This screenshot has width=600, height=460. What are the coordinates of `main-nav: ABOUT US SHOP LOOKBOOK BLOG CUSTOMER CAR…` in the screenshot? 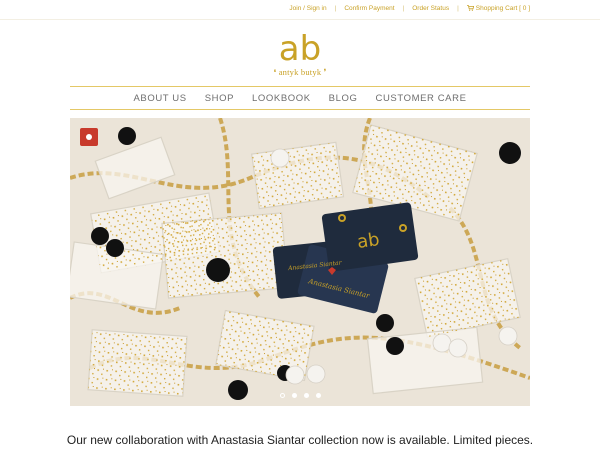 It's located at (300, 98).